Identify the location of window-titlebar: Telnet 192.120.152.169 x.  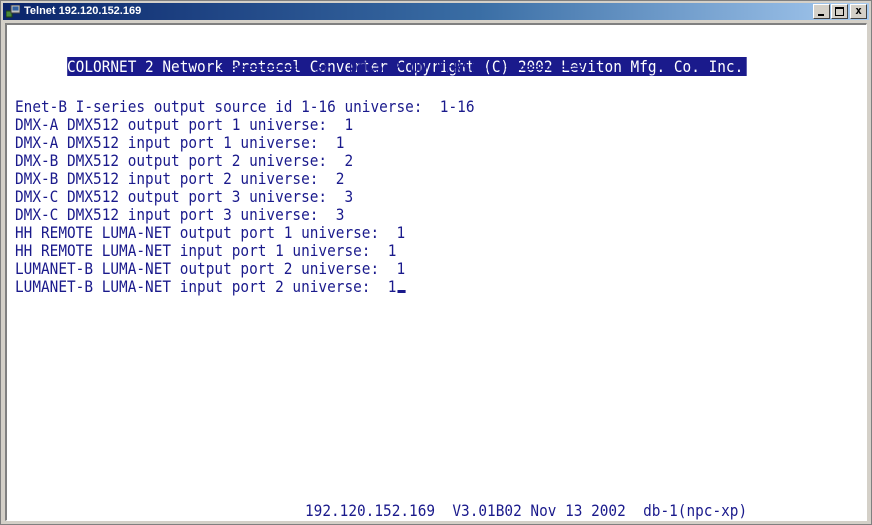
(436, 11).